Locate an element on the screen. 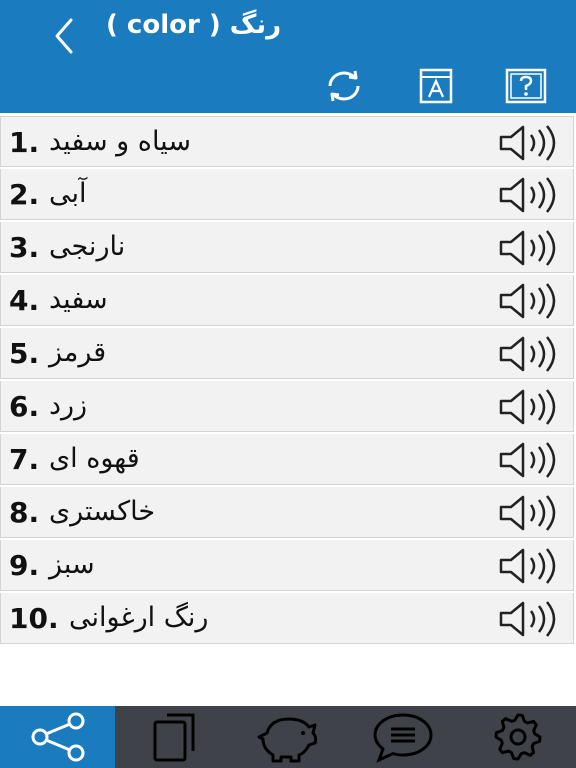  item-word: نارنجی is located at coordinates (87, 246).